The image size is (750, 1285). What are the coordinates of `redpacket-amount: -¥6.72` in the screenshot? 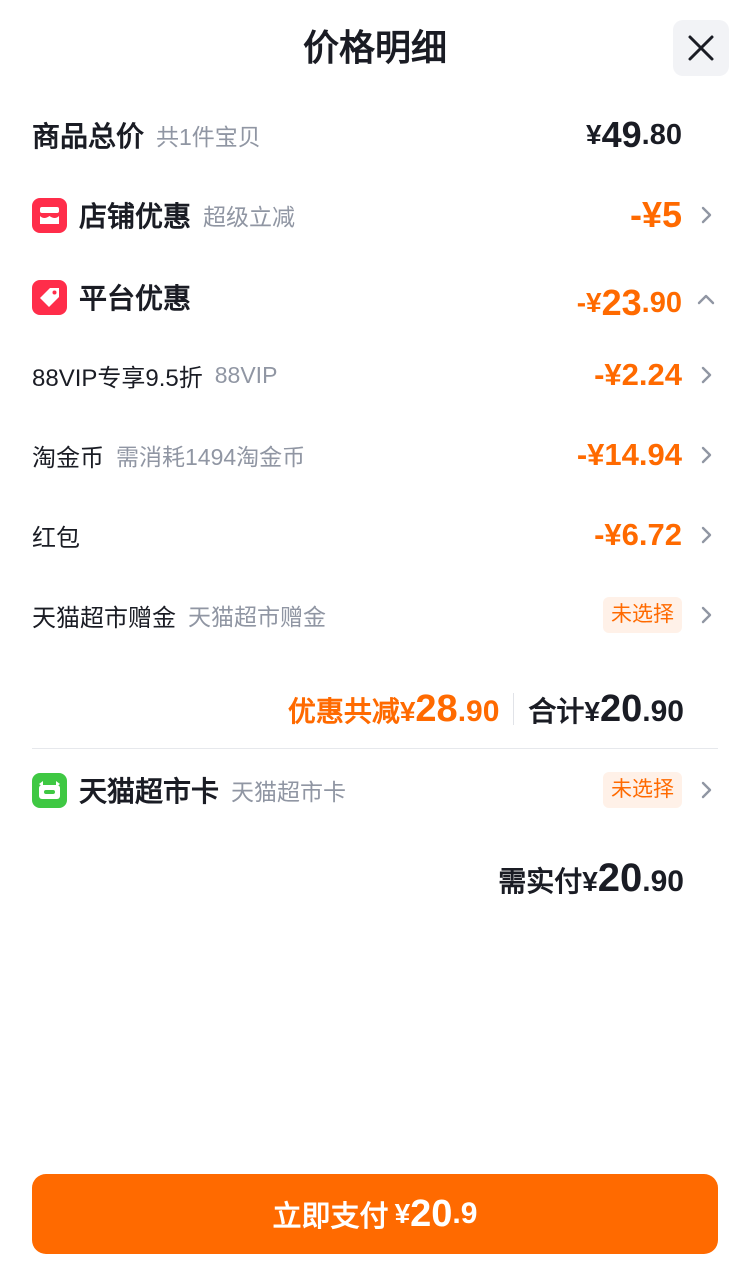 It's located at (638, 535).